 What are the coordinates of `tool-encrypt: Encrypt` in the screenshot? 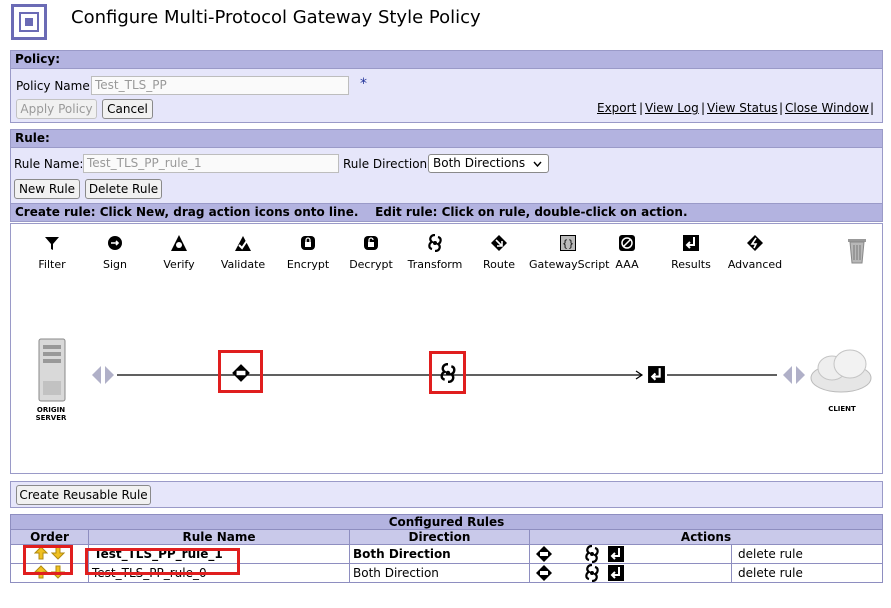 It's located at (308, 252).